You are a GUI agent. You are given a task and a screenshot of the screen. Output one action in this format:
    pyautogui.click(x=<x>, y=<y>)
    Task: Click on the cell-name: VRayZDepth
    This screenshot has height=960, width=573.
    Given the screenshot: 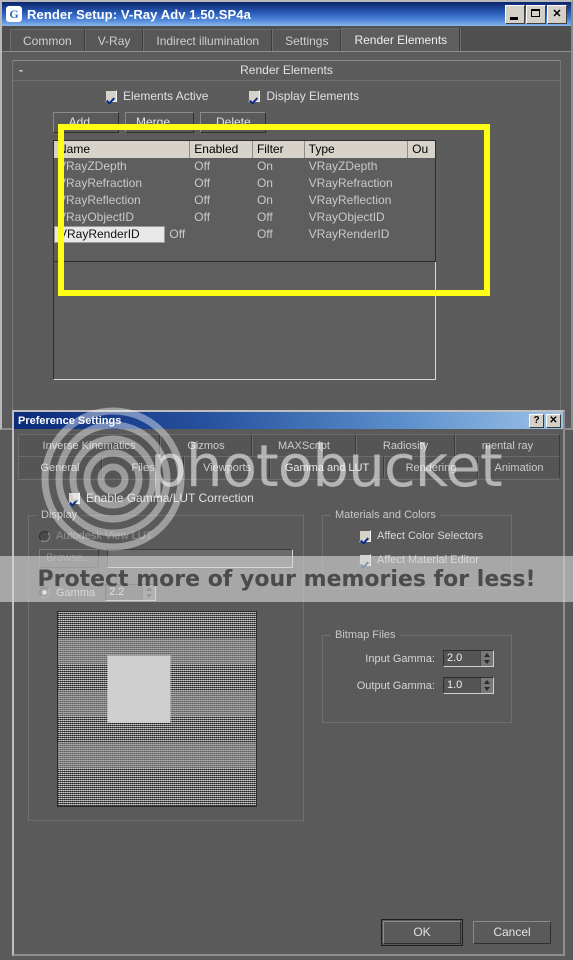 What is the action you would take?
    pyautogui.click(x=92, y=166)
    